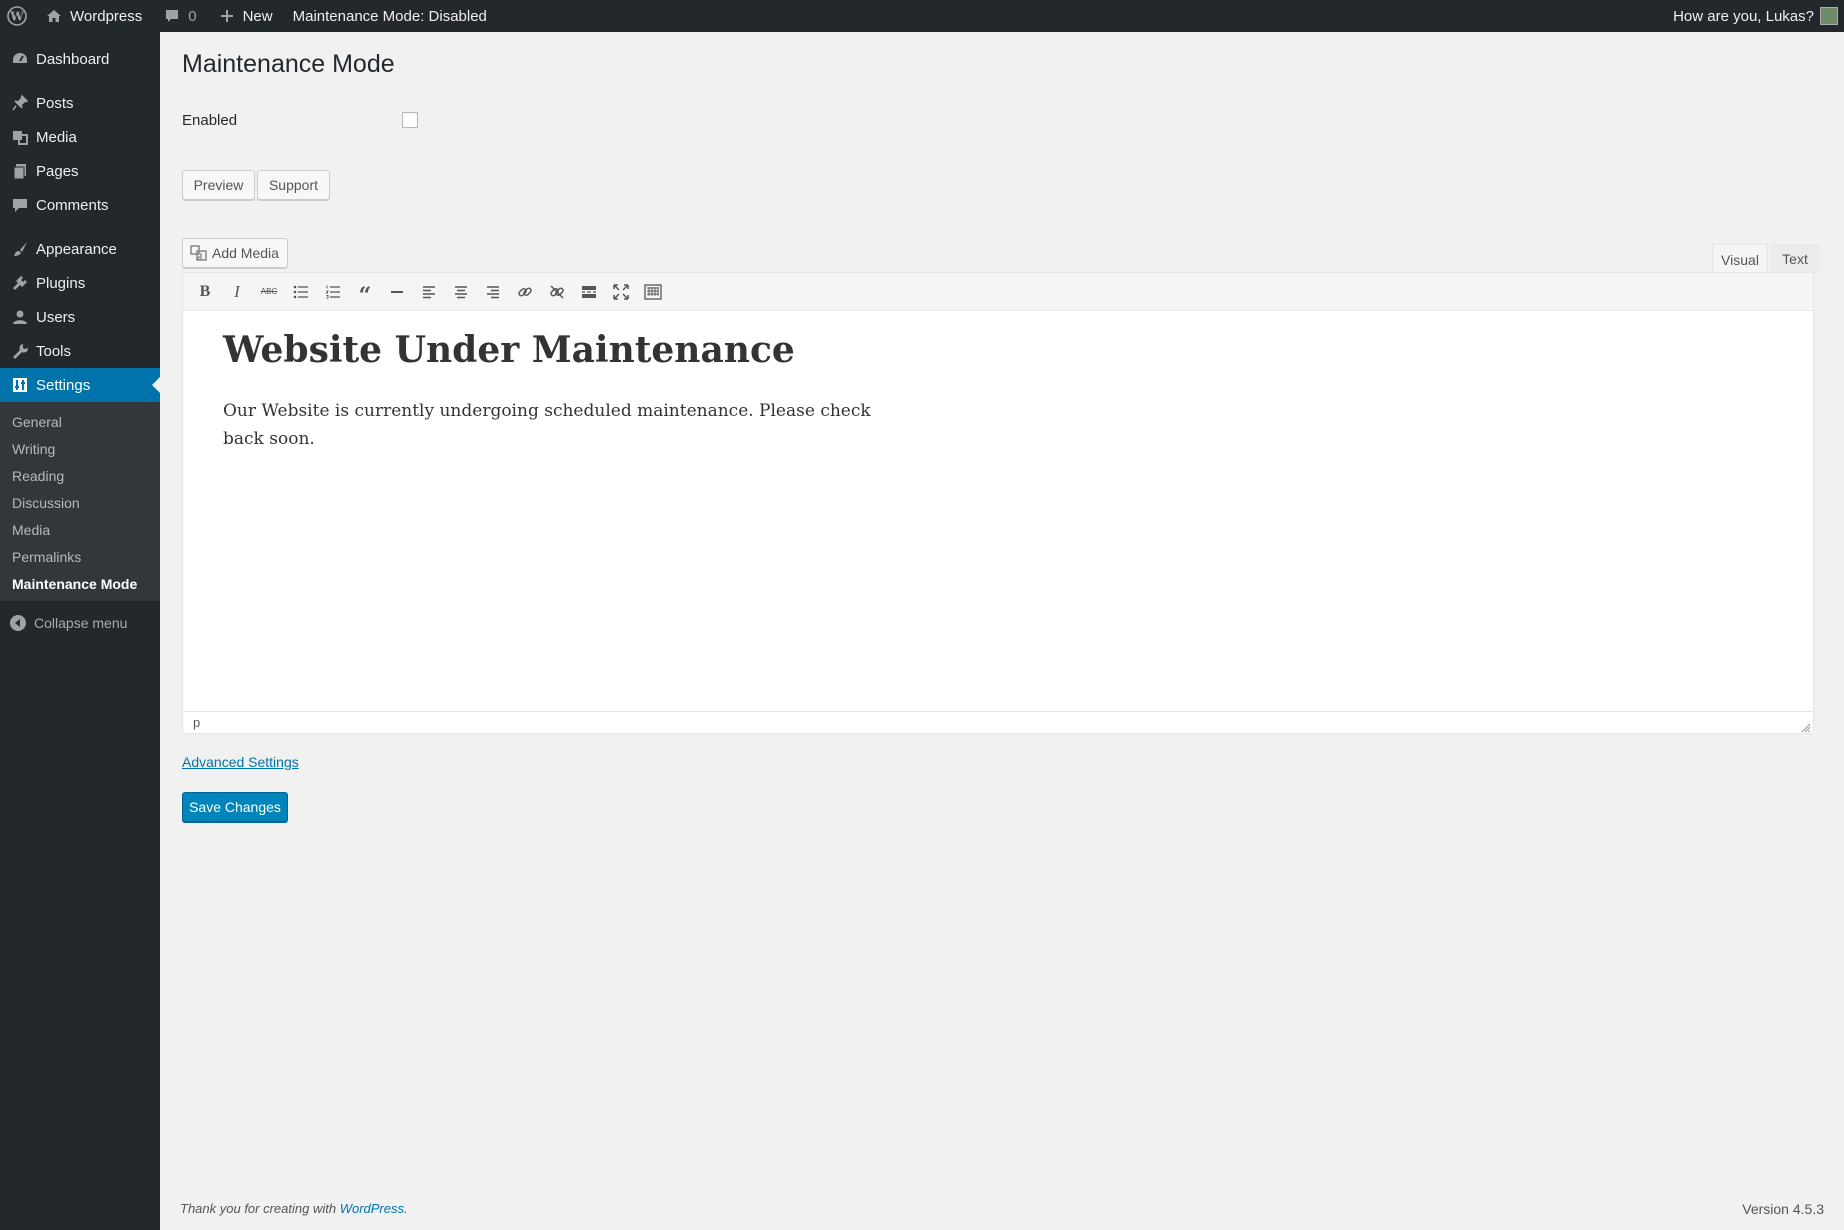  What do you see at coordinates (1783, 1209) in the screenshot?
I see `footer-version: Version 4.5.3` at bounding box center [1783, 1209].